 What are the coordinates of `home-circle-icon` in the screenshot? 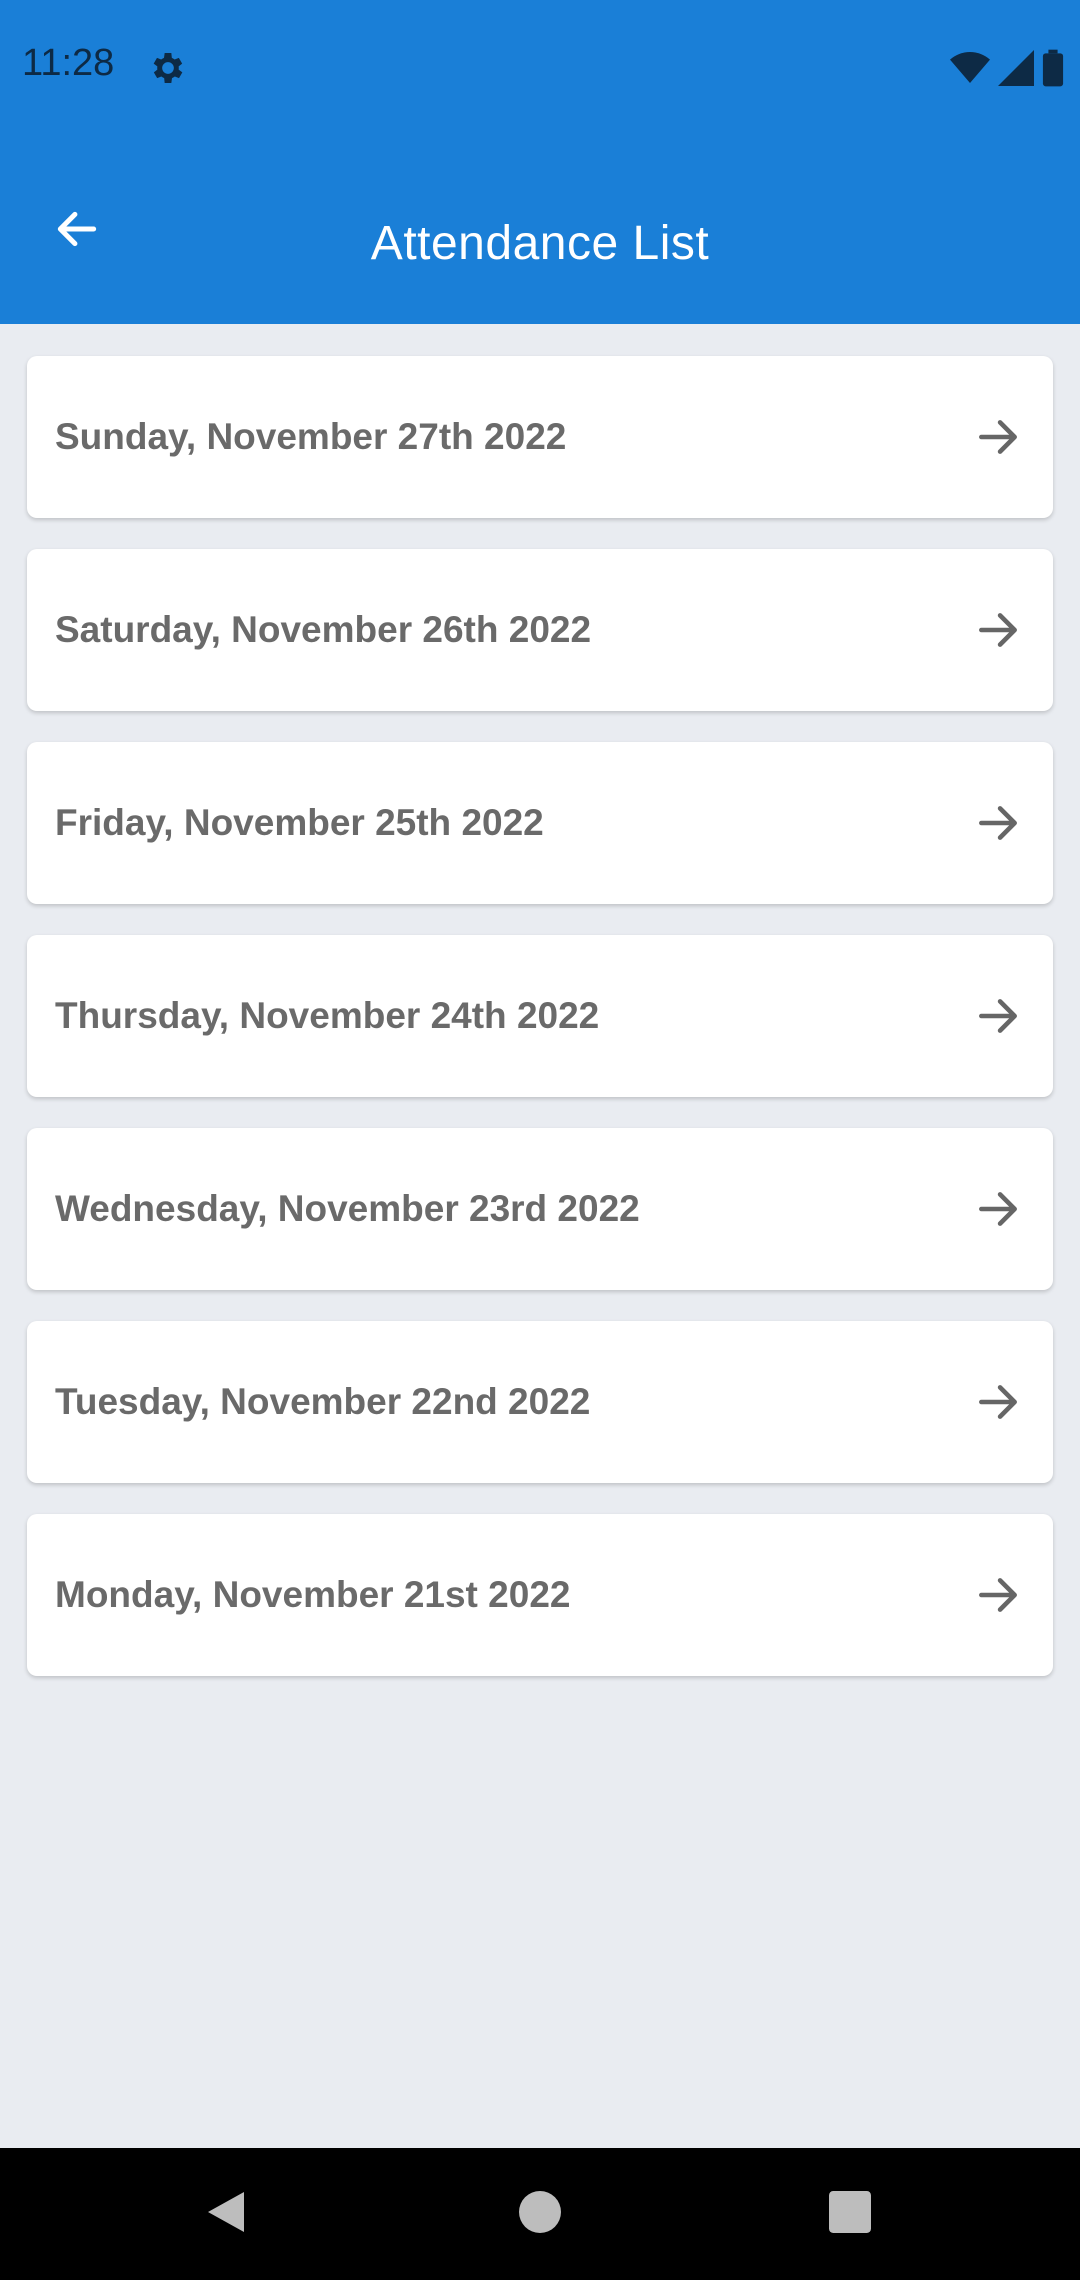 It's located at (540, 2214).